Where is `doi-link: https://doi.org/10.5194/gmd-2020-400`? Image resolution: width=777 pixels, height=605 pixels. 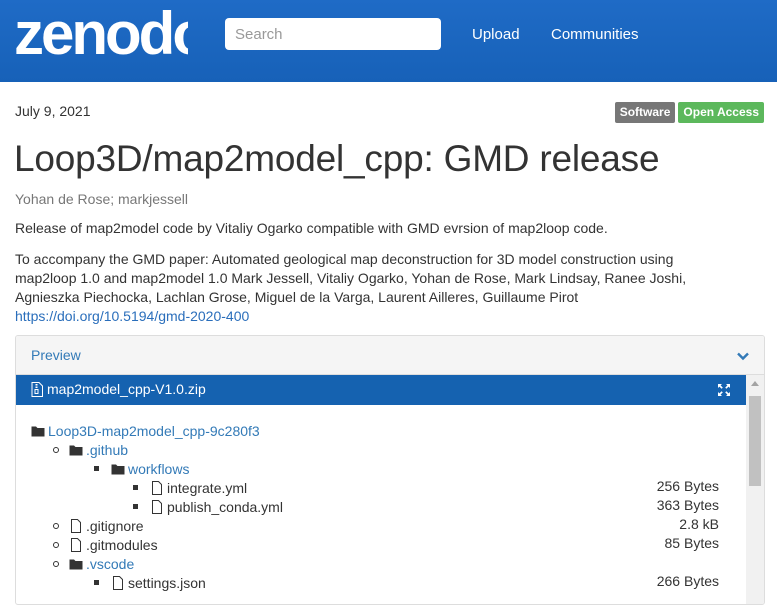
doi-link: https://doi.org/10.5194/gmd-2020-400 is located at coordinates (132, 316).